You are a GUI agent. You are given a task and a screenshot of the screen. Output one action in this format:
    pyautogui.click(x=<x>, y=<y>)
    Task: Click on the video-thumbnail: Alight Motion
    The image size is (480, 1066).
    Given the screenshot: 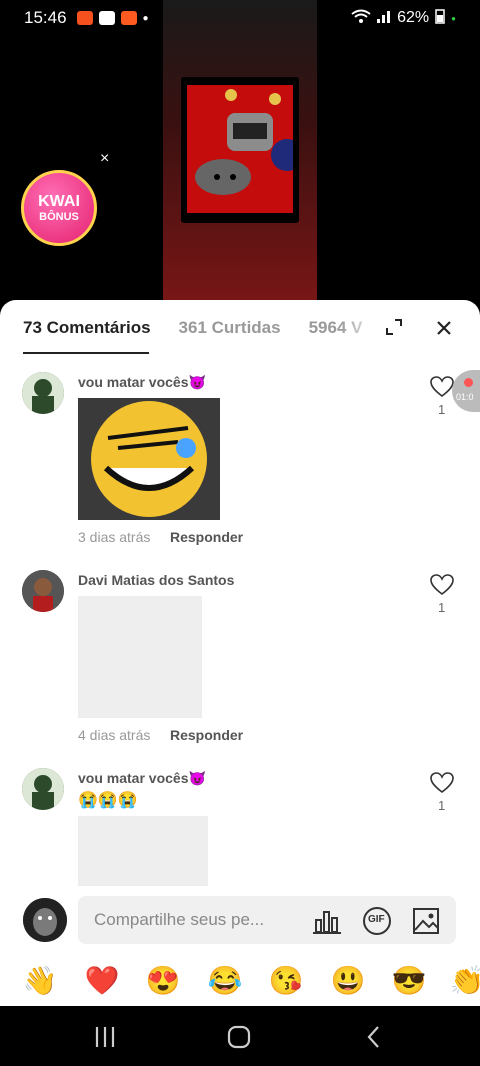 What is the action you would take?
    pyautogui.click(x=240, y=150)
    